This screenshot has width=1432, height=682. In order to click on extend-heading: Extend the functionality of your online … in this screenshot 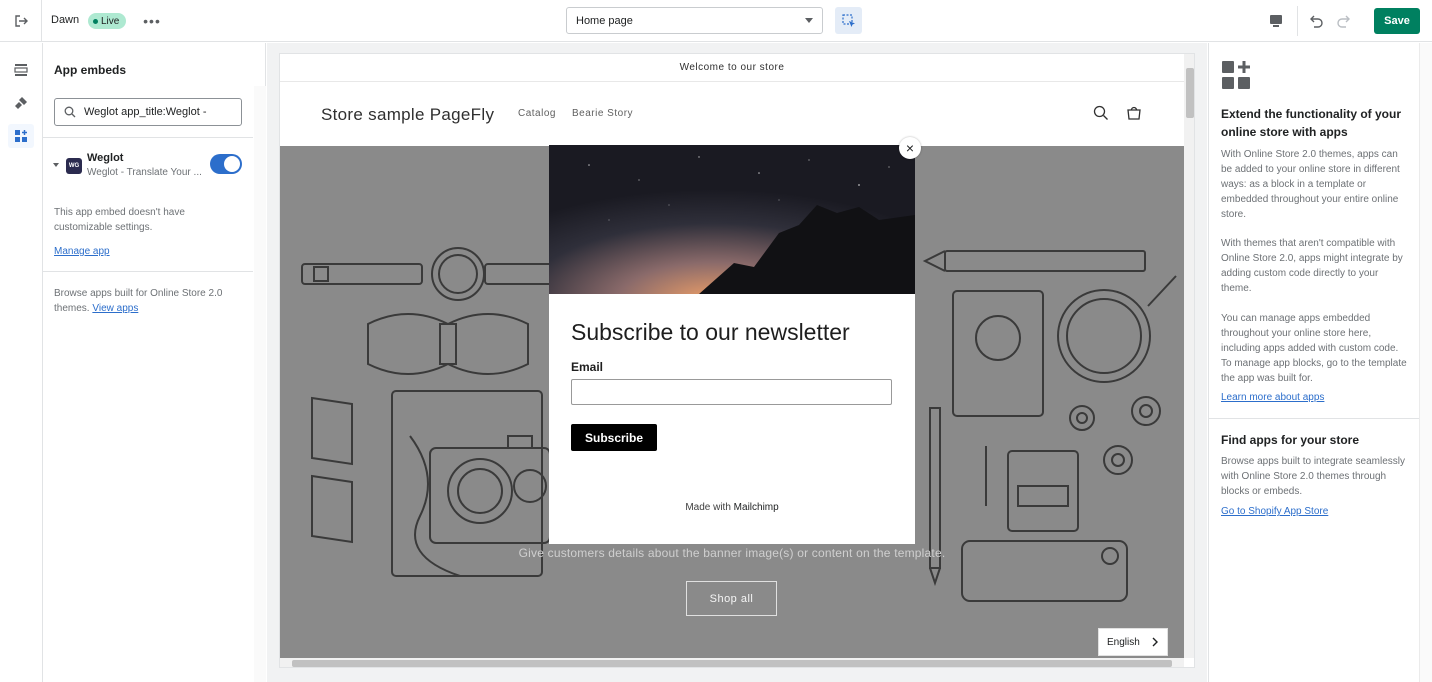, I will do `click(1311, 123)`.